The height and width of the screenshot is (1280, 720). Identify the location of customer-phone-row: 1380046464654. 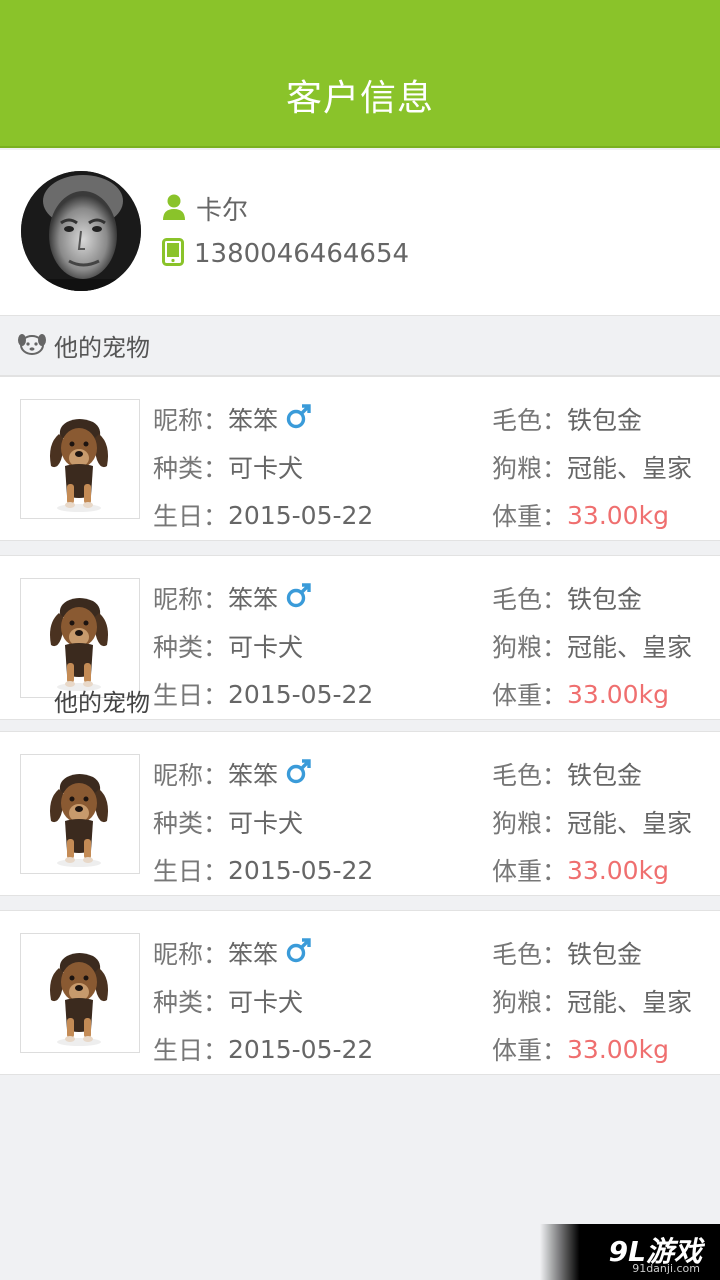
(285, 254).